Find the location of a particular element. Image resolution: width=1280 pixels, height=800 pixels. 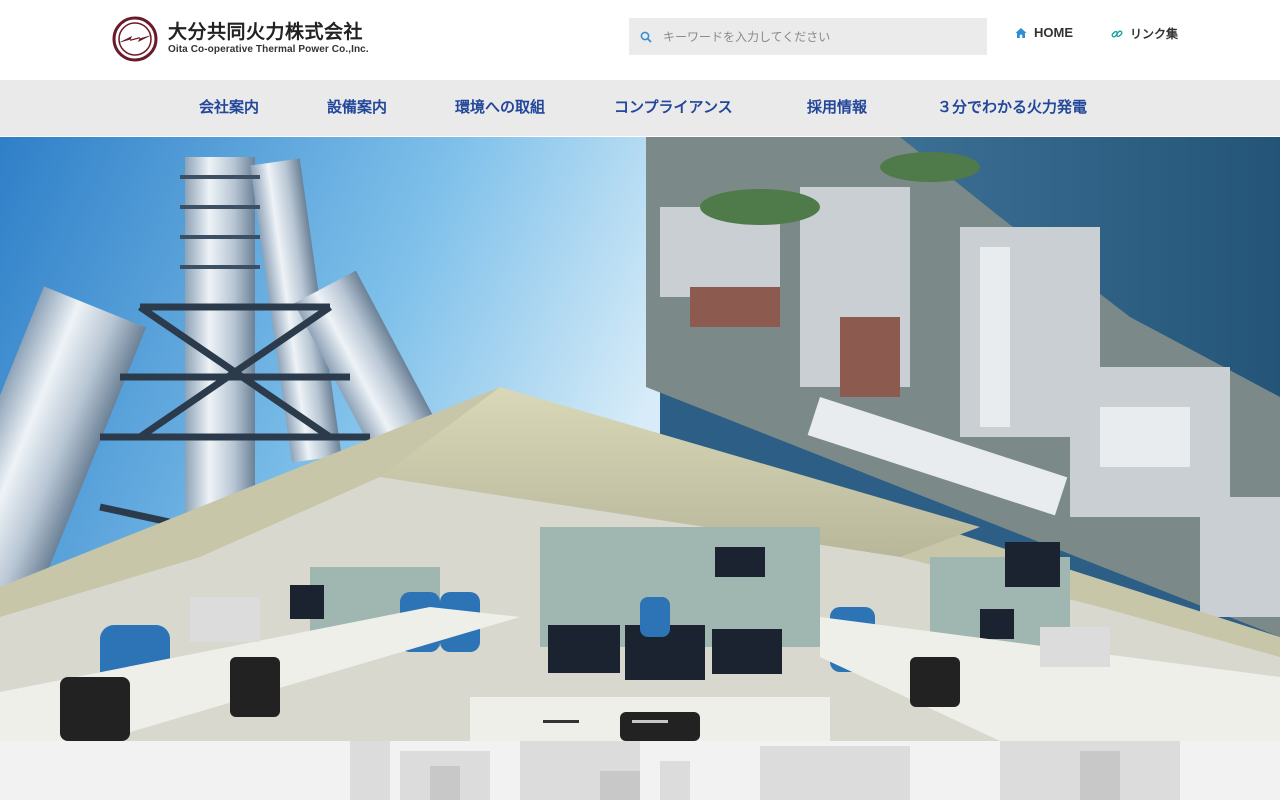

plant-silhouette-image is located at coordinates (640, 770).